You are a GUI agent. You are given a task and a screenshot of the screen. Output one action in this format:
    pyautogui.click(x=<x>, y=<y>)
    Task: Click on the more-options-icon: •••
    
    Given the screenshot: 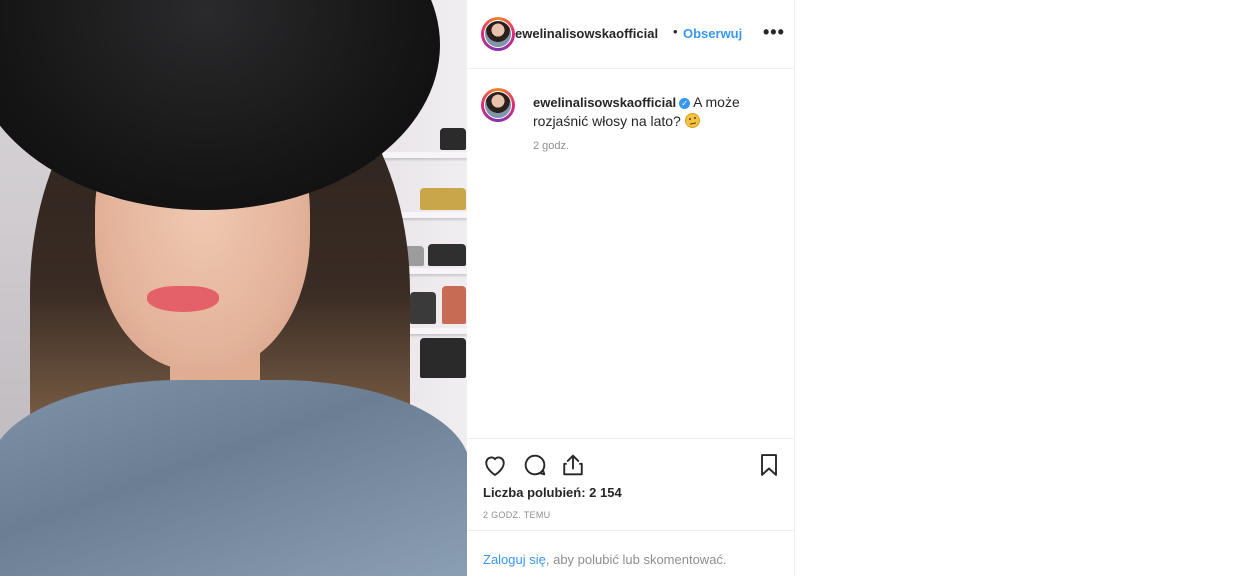 What is the action you would take?
    pyautogui.click(x=774, y=32)
    